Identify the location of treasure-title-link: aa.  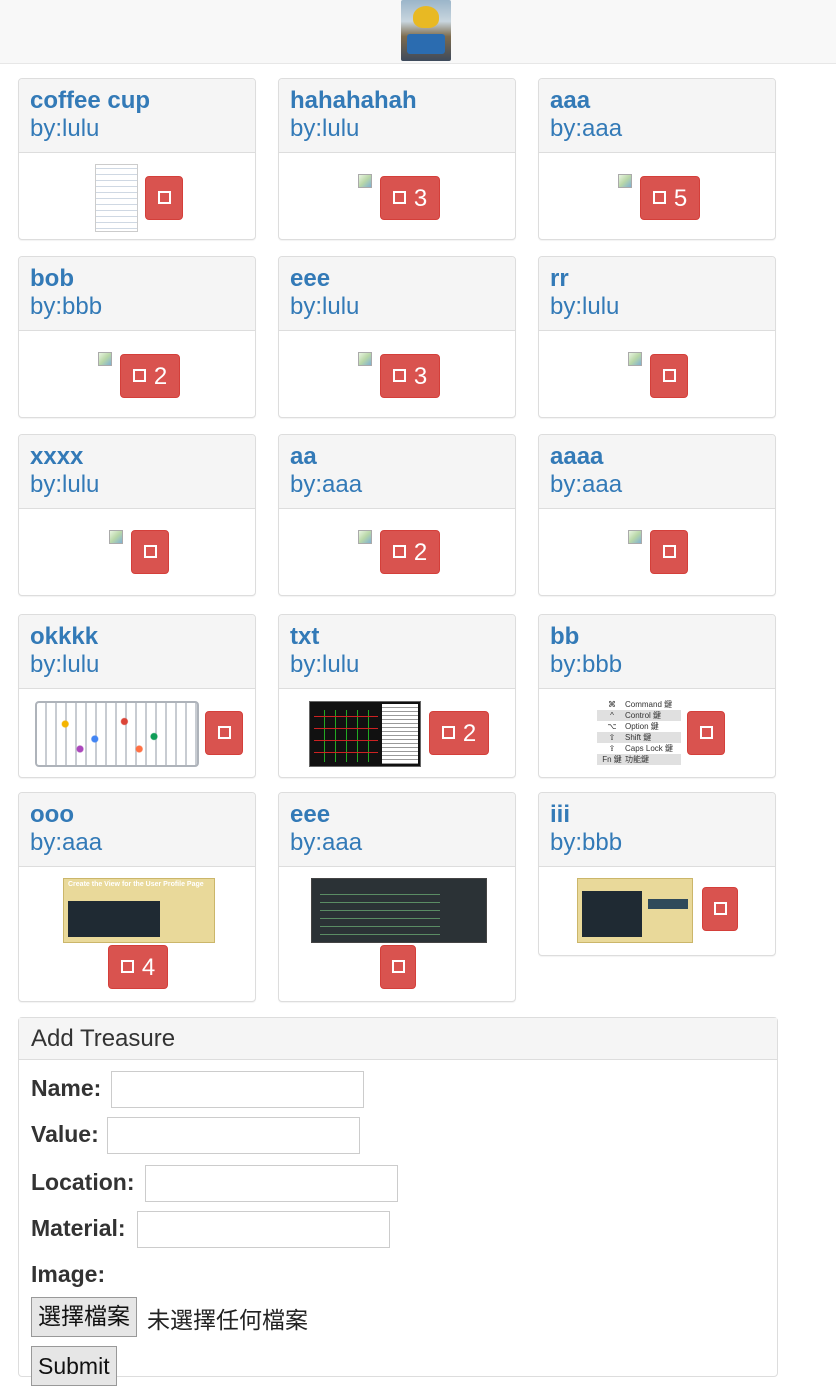
(397, 457).